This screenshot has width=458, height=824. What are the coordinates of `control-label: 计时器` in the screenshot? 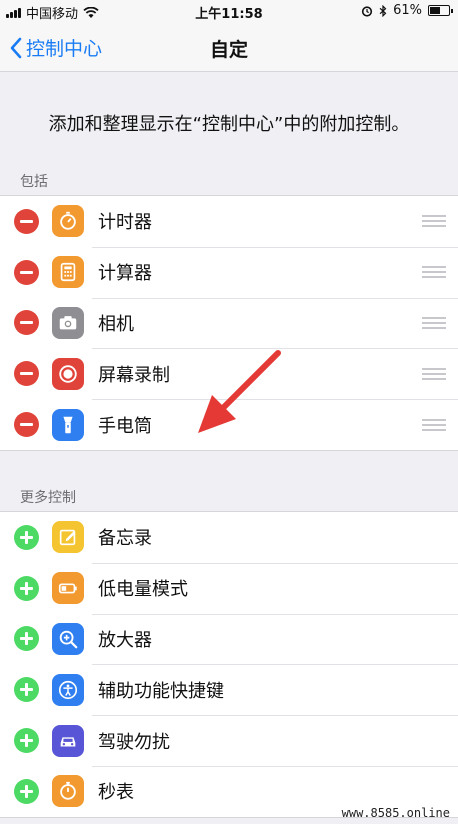 It's located at (125, 223).